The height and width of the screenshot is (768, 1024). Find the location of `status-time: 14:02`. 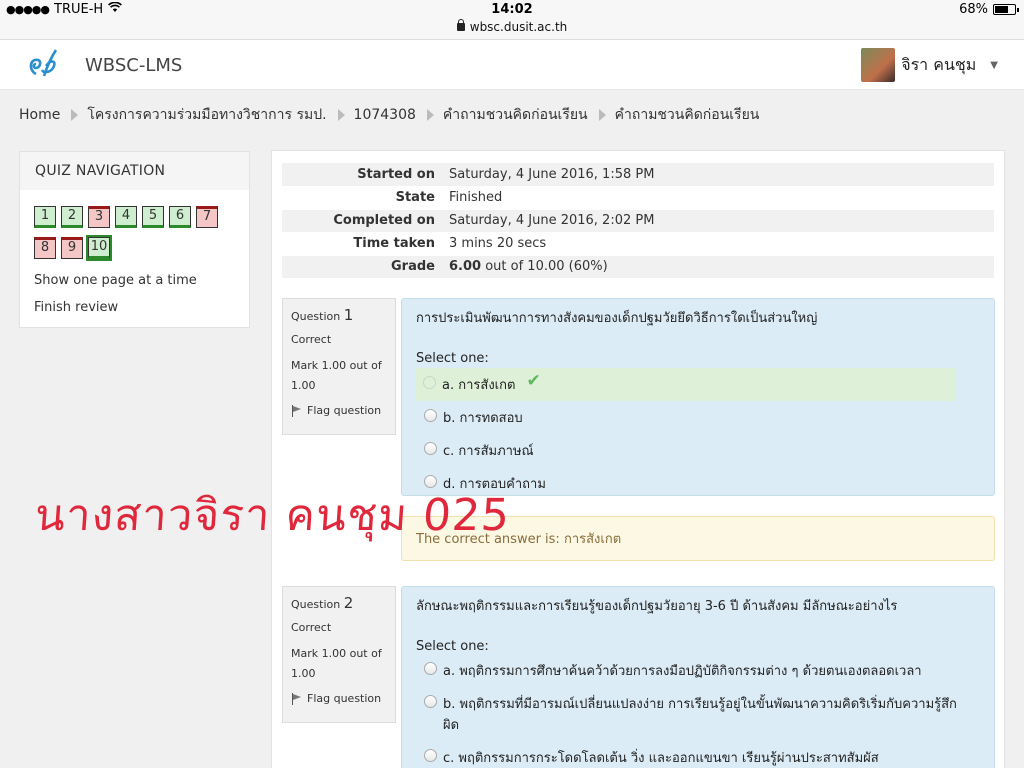

status-time: 14:02 is located at coordinates (512, 9).